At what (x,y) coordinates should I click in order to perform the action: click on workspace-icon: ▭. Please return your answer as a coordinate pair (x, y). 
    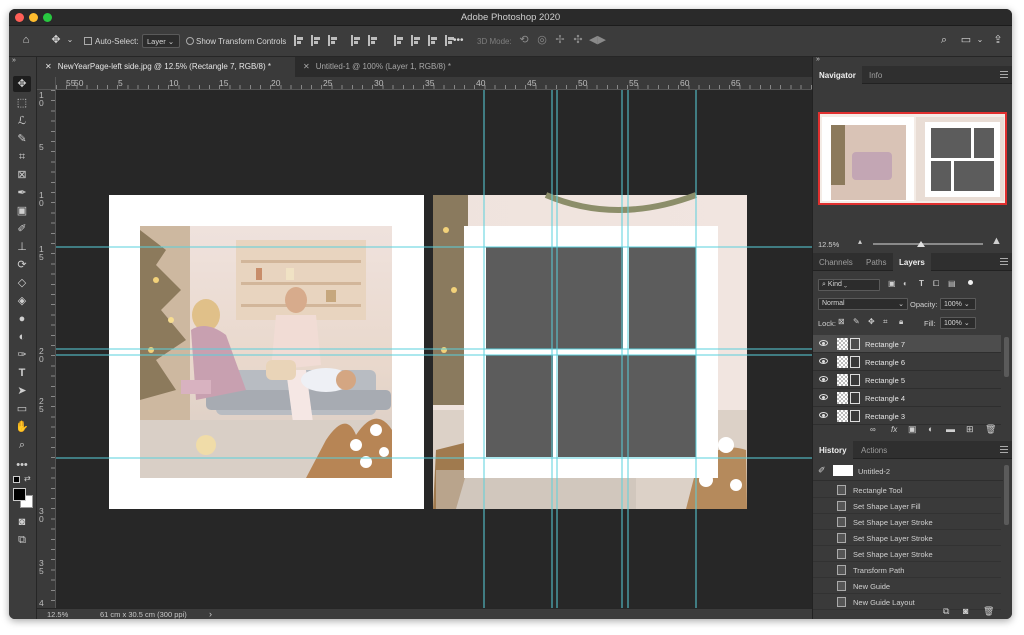
    Looking at the image, I should click on (966, 40).